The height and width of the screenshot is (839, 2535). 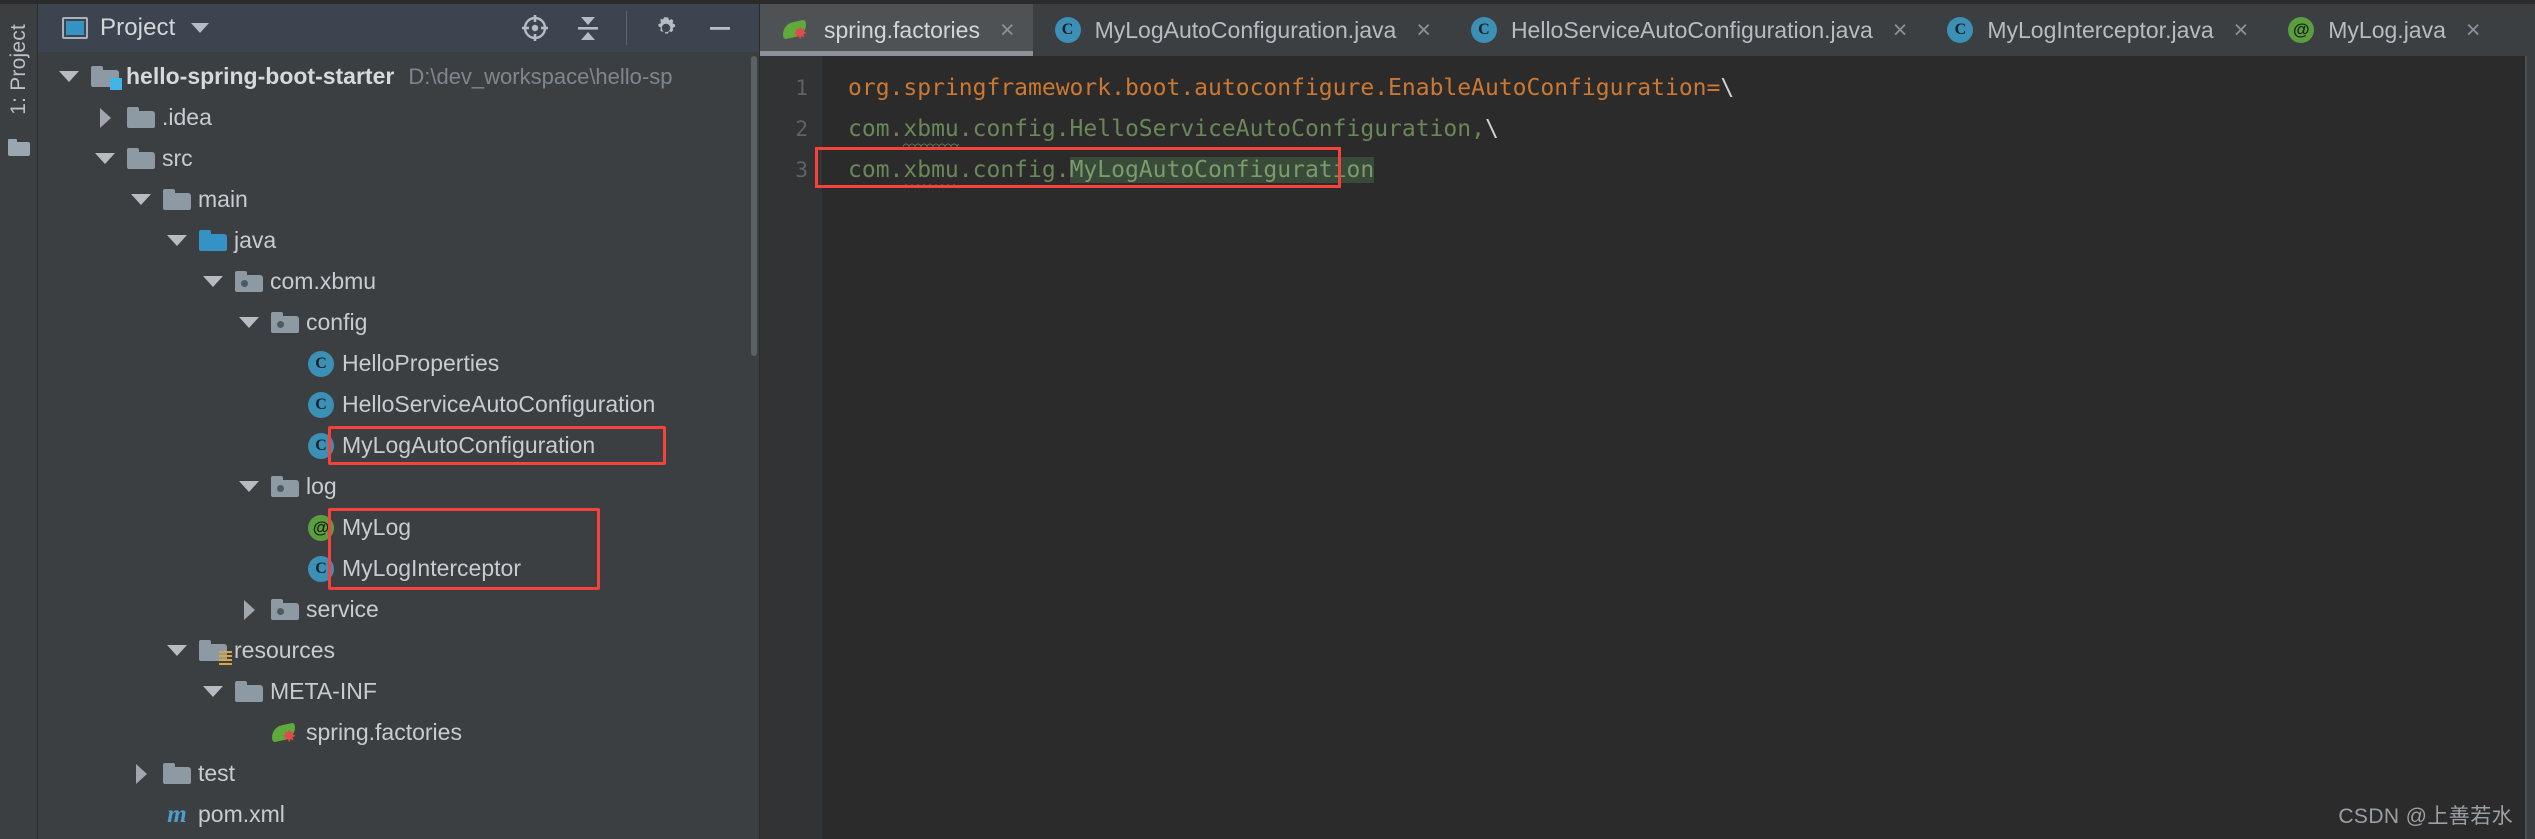 I want to click on inspection-squiggle, so click(x=931, y=144).